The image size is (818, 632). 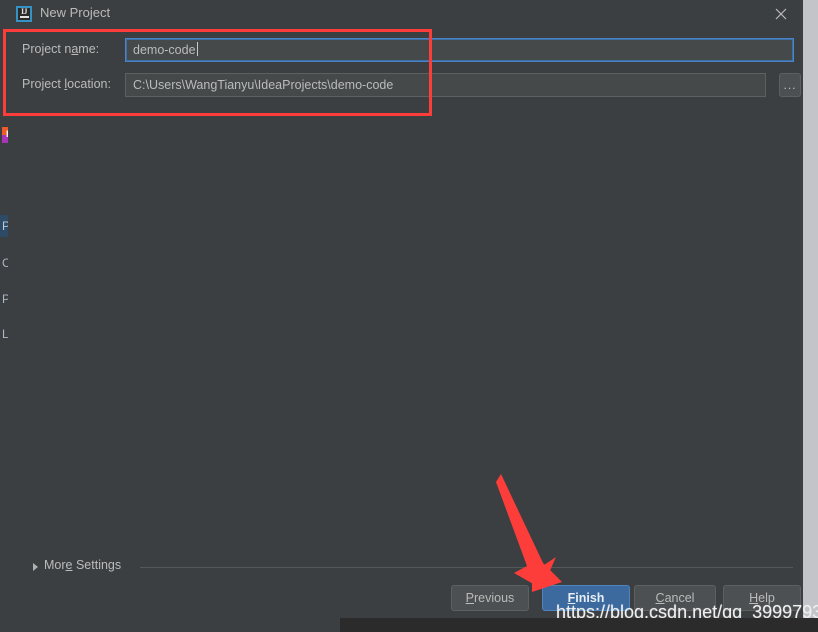 What do you see at coordinates (75, 12) in the screenshot?
I see `dialog-title: New Project` at bounding box center [75, 12].